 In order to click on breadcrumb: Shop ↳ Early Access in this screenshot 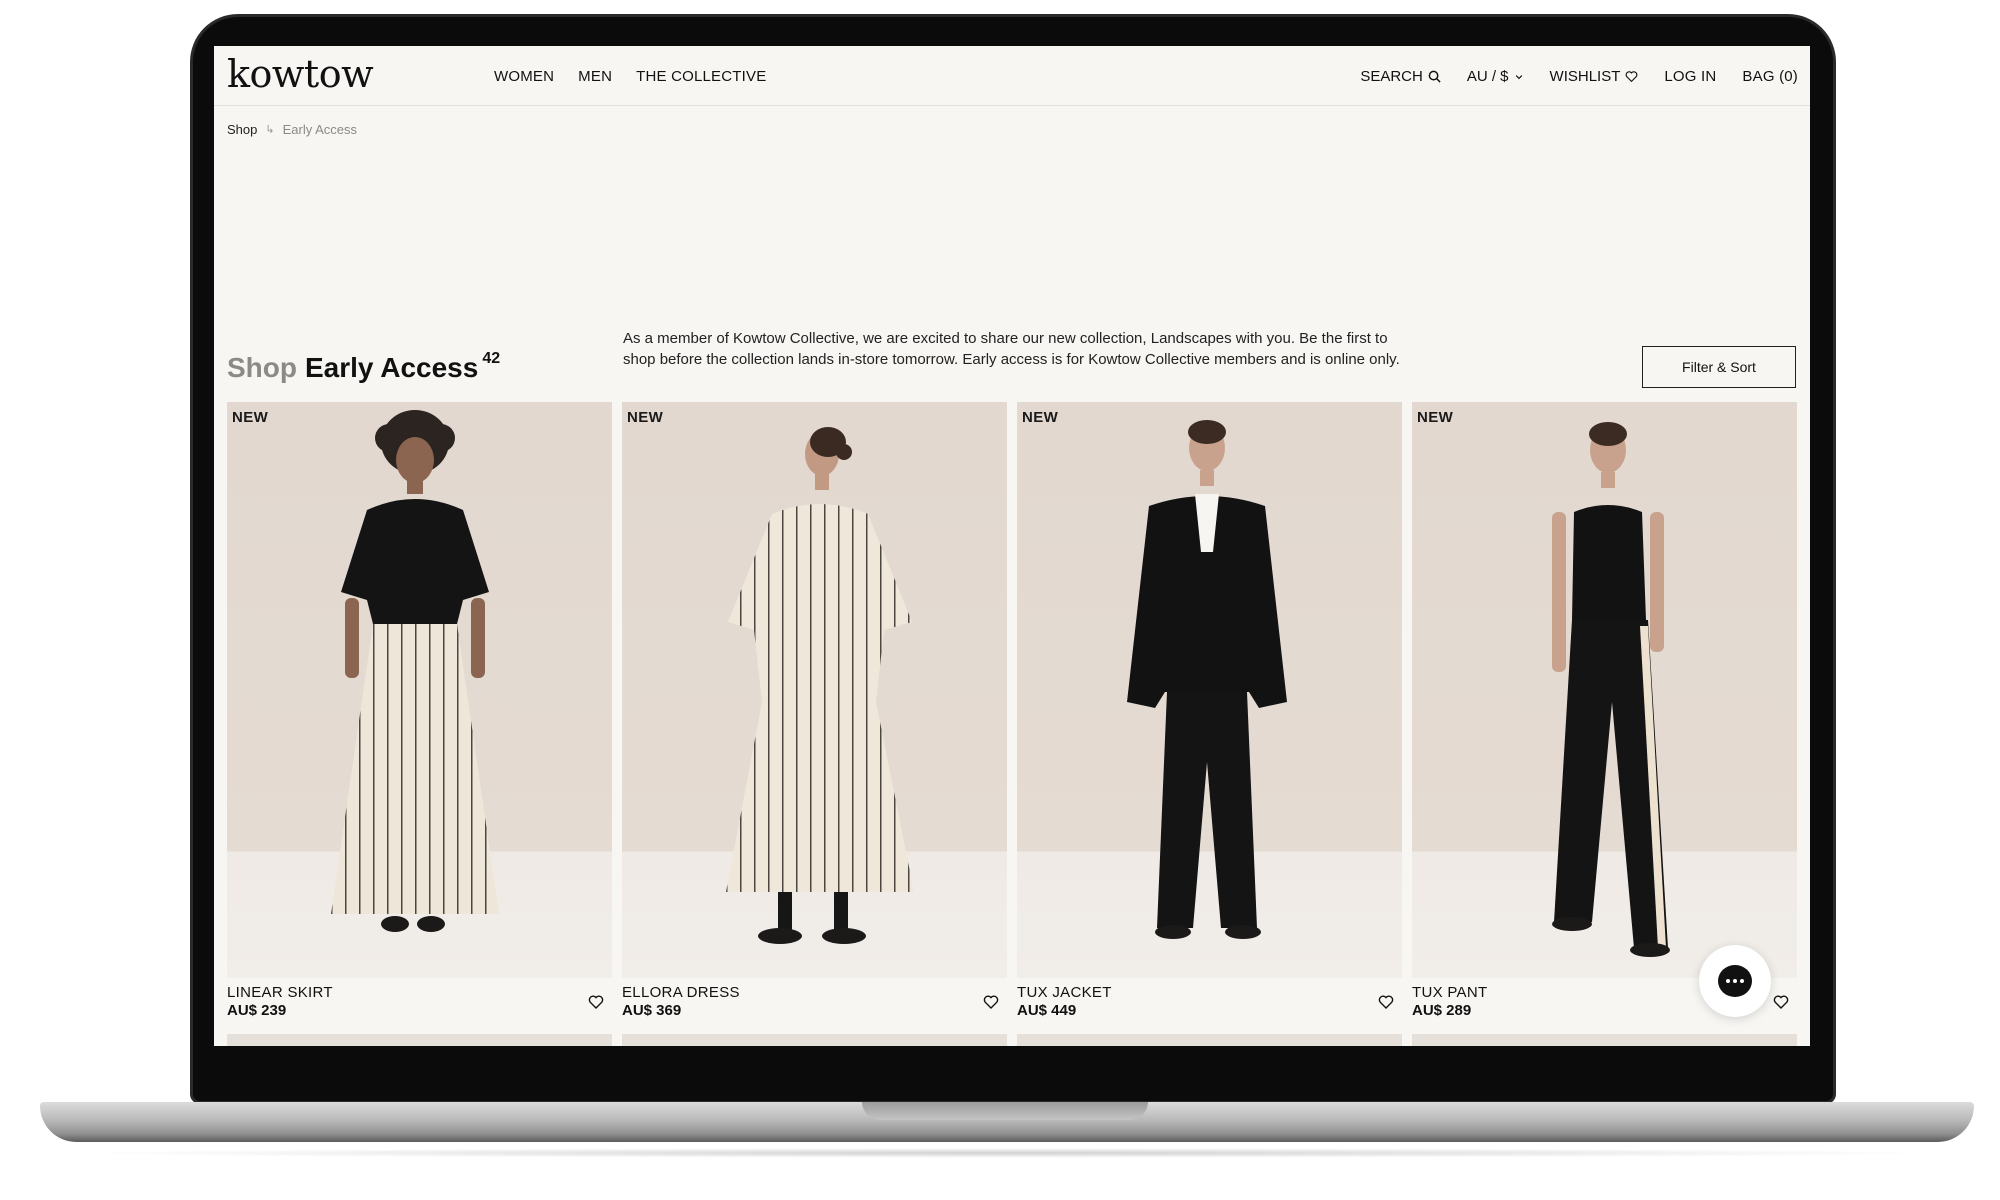, I will do `click(292, 129)`.